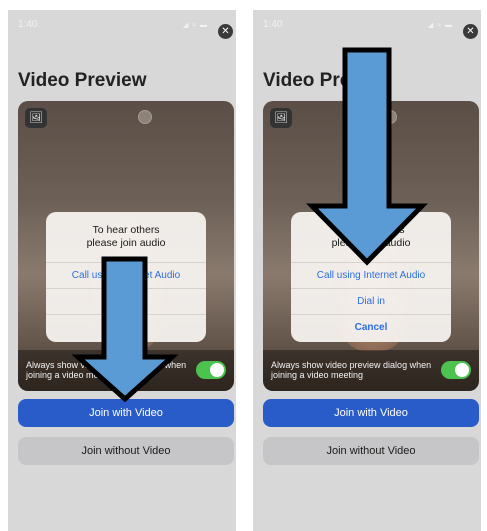  What do you see at coordinates (126, 301) in the screenshot?
I see `dial-in-option` at bounding box center [126, 301].